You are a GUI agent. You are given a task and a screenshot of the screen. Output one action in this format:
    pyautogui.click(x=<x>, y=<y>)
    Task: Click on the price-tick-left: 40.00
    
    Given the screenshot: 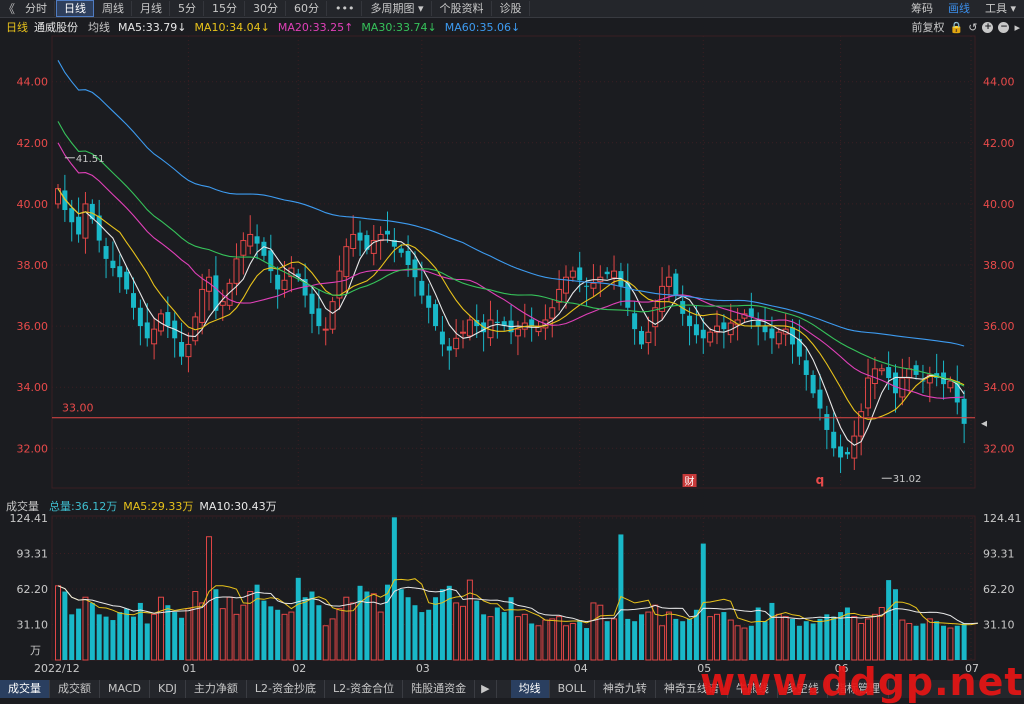 What is the action you would take?
    pyautogui.click(x=33, y=204)
    